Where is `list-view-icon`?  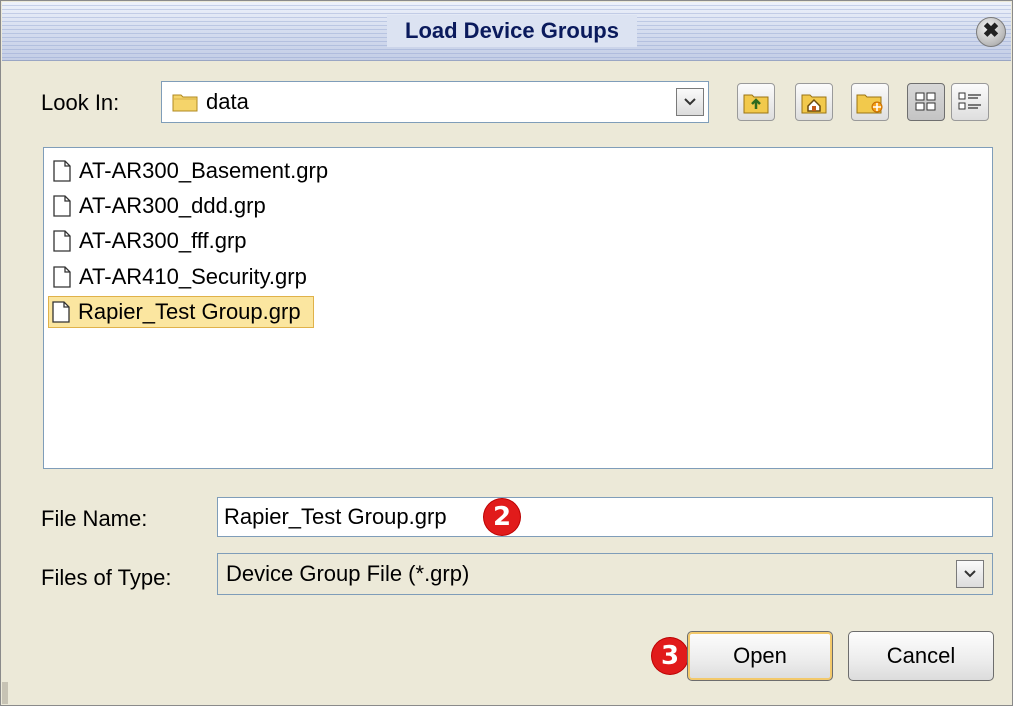
list-view-icon is located at coordinates (925, 101).